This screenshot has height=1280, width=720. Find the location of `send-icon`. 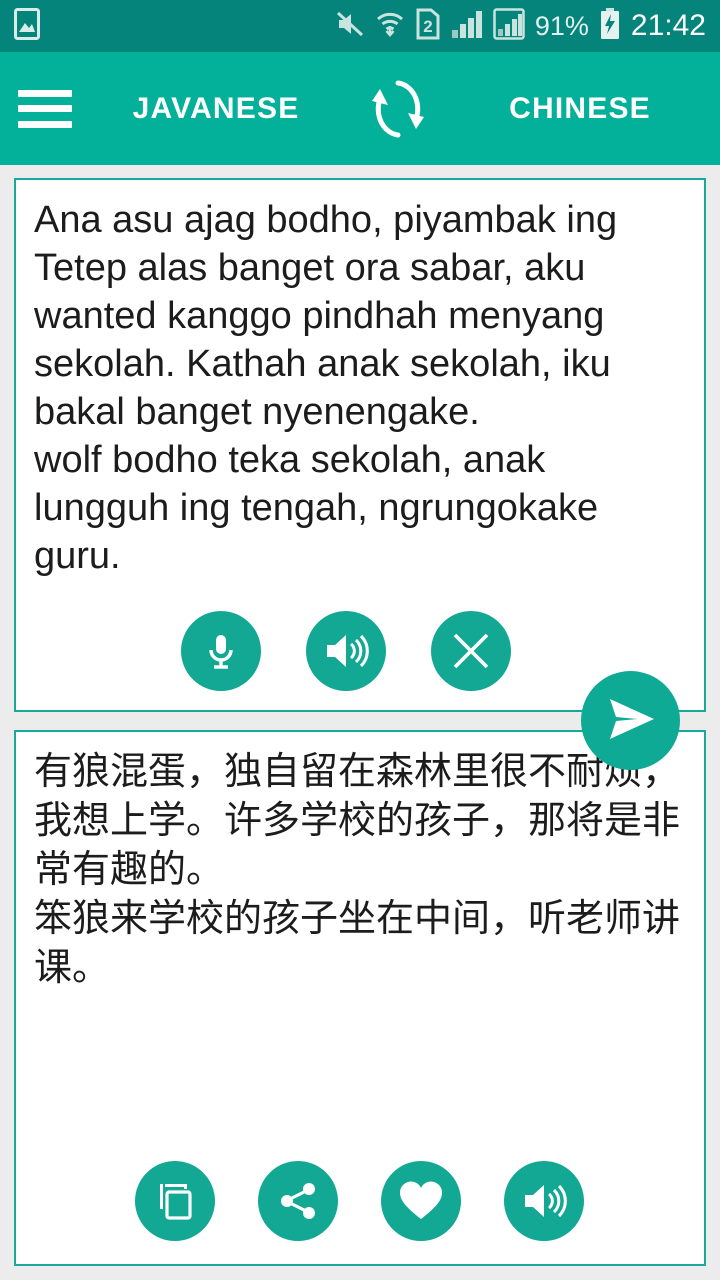

send-icon is located at coordinates (631, 720).